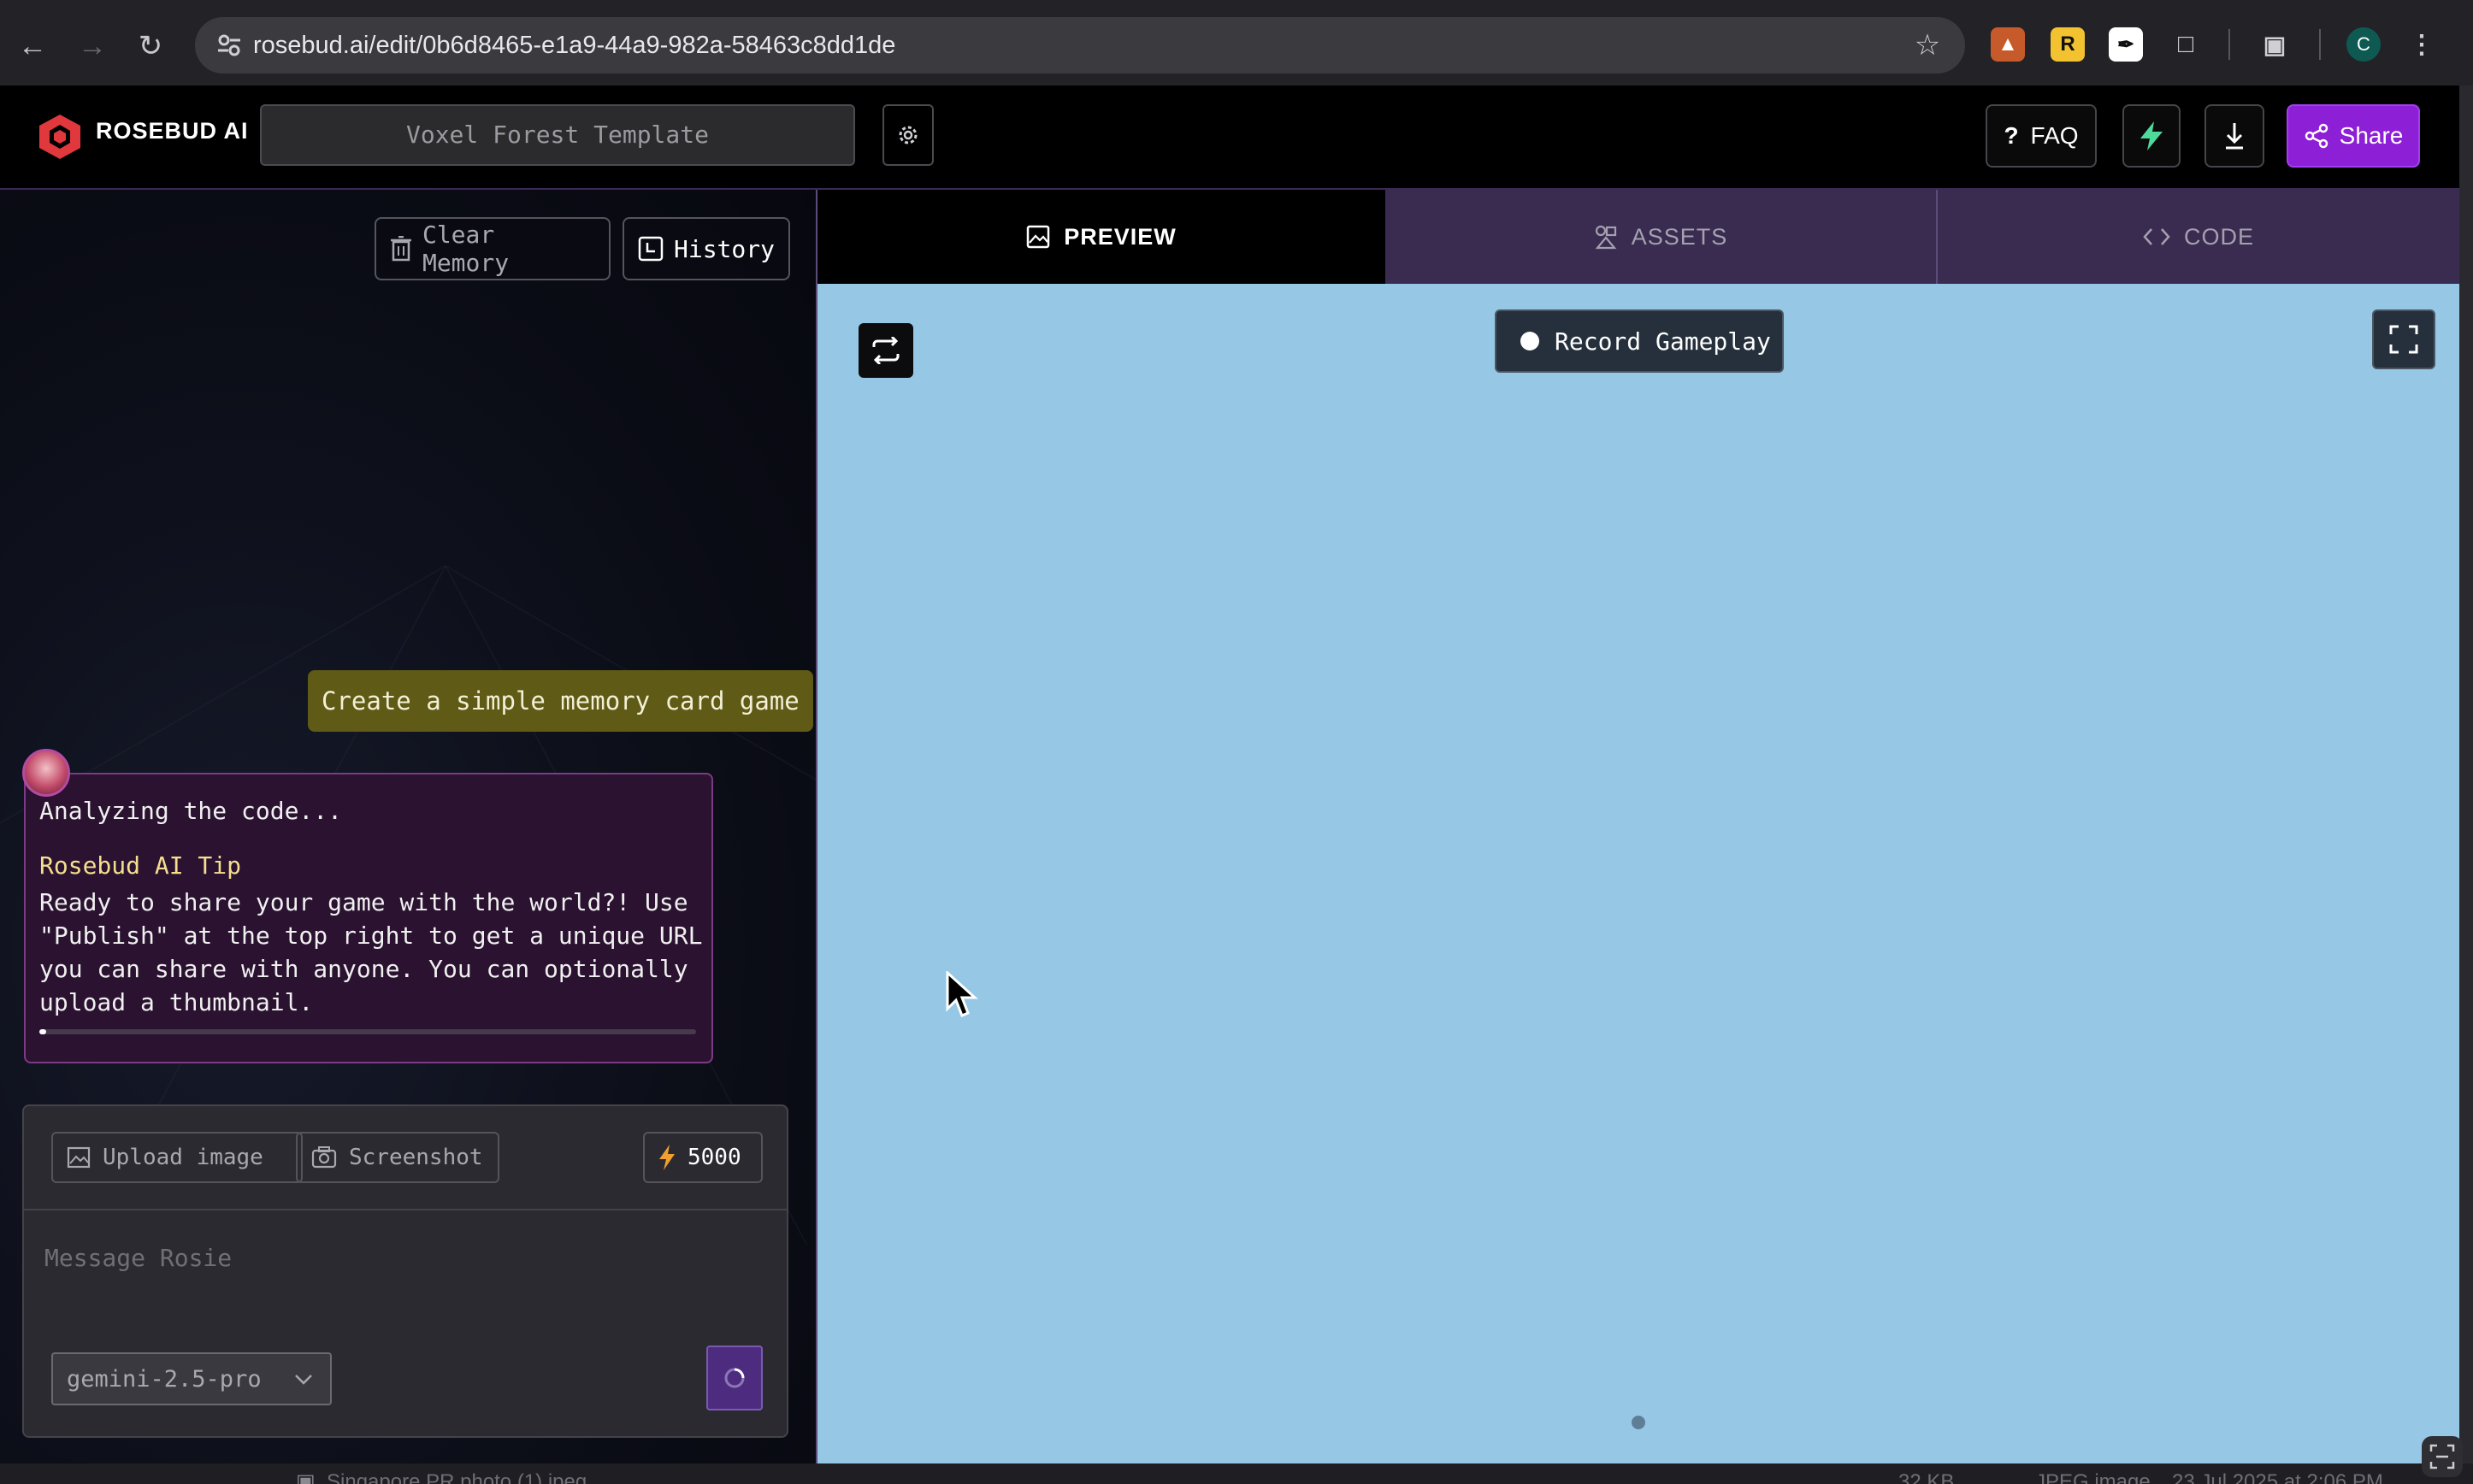 Image resolution: width=2473 pixels, height=1484 pixels. What do you see at coordinates (2316, 136) in the screenshot?
I see `share-icon` at bounding box center [2316, 136].